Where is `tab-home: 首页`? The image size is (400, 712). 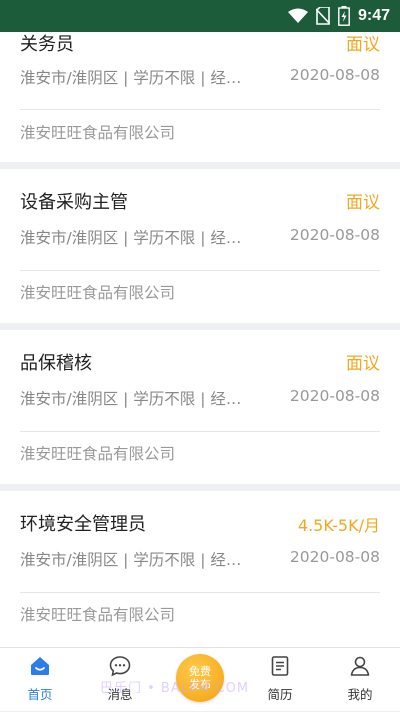
tab-home: 首页 is located at coordinates (40, 680).